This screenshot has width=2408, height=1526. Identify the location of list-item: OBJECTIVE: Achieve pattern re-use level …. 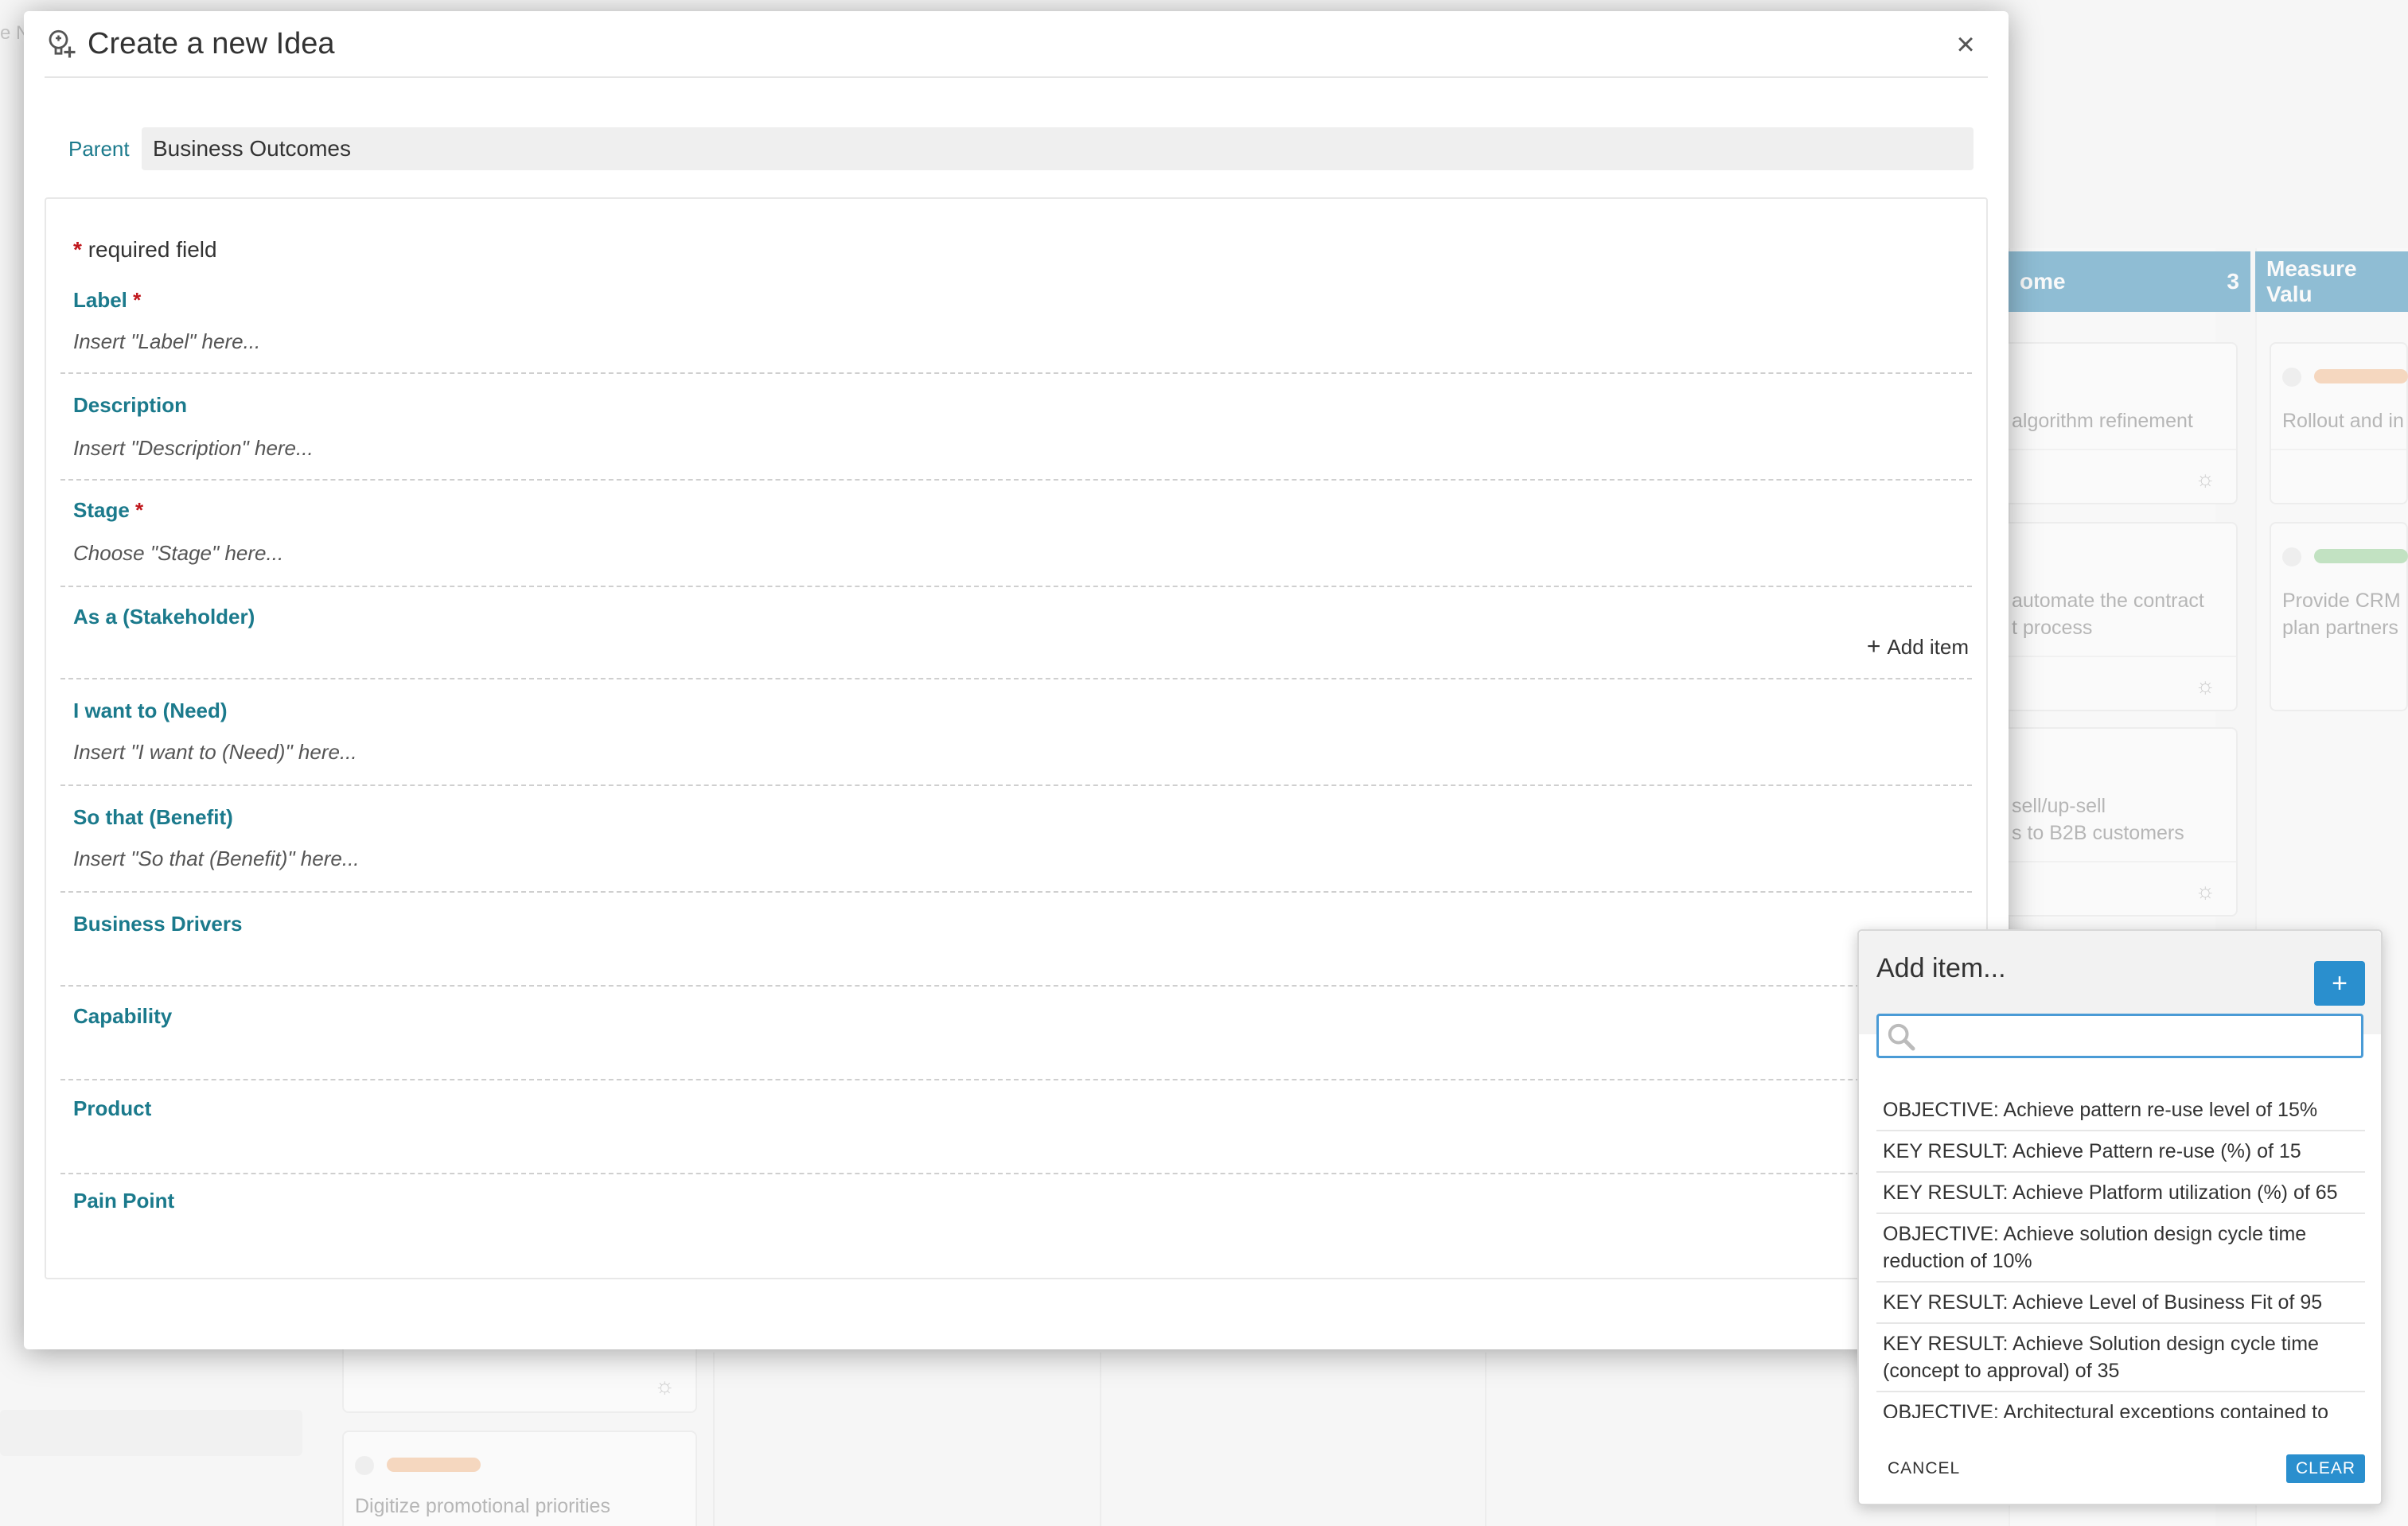
(2121, 1110).